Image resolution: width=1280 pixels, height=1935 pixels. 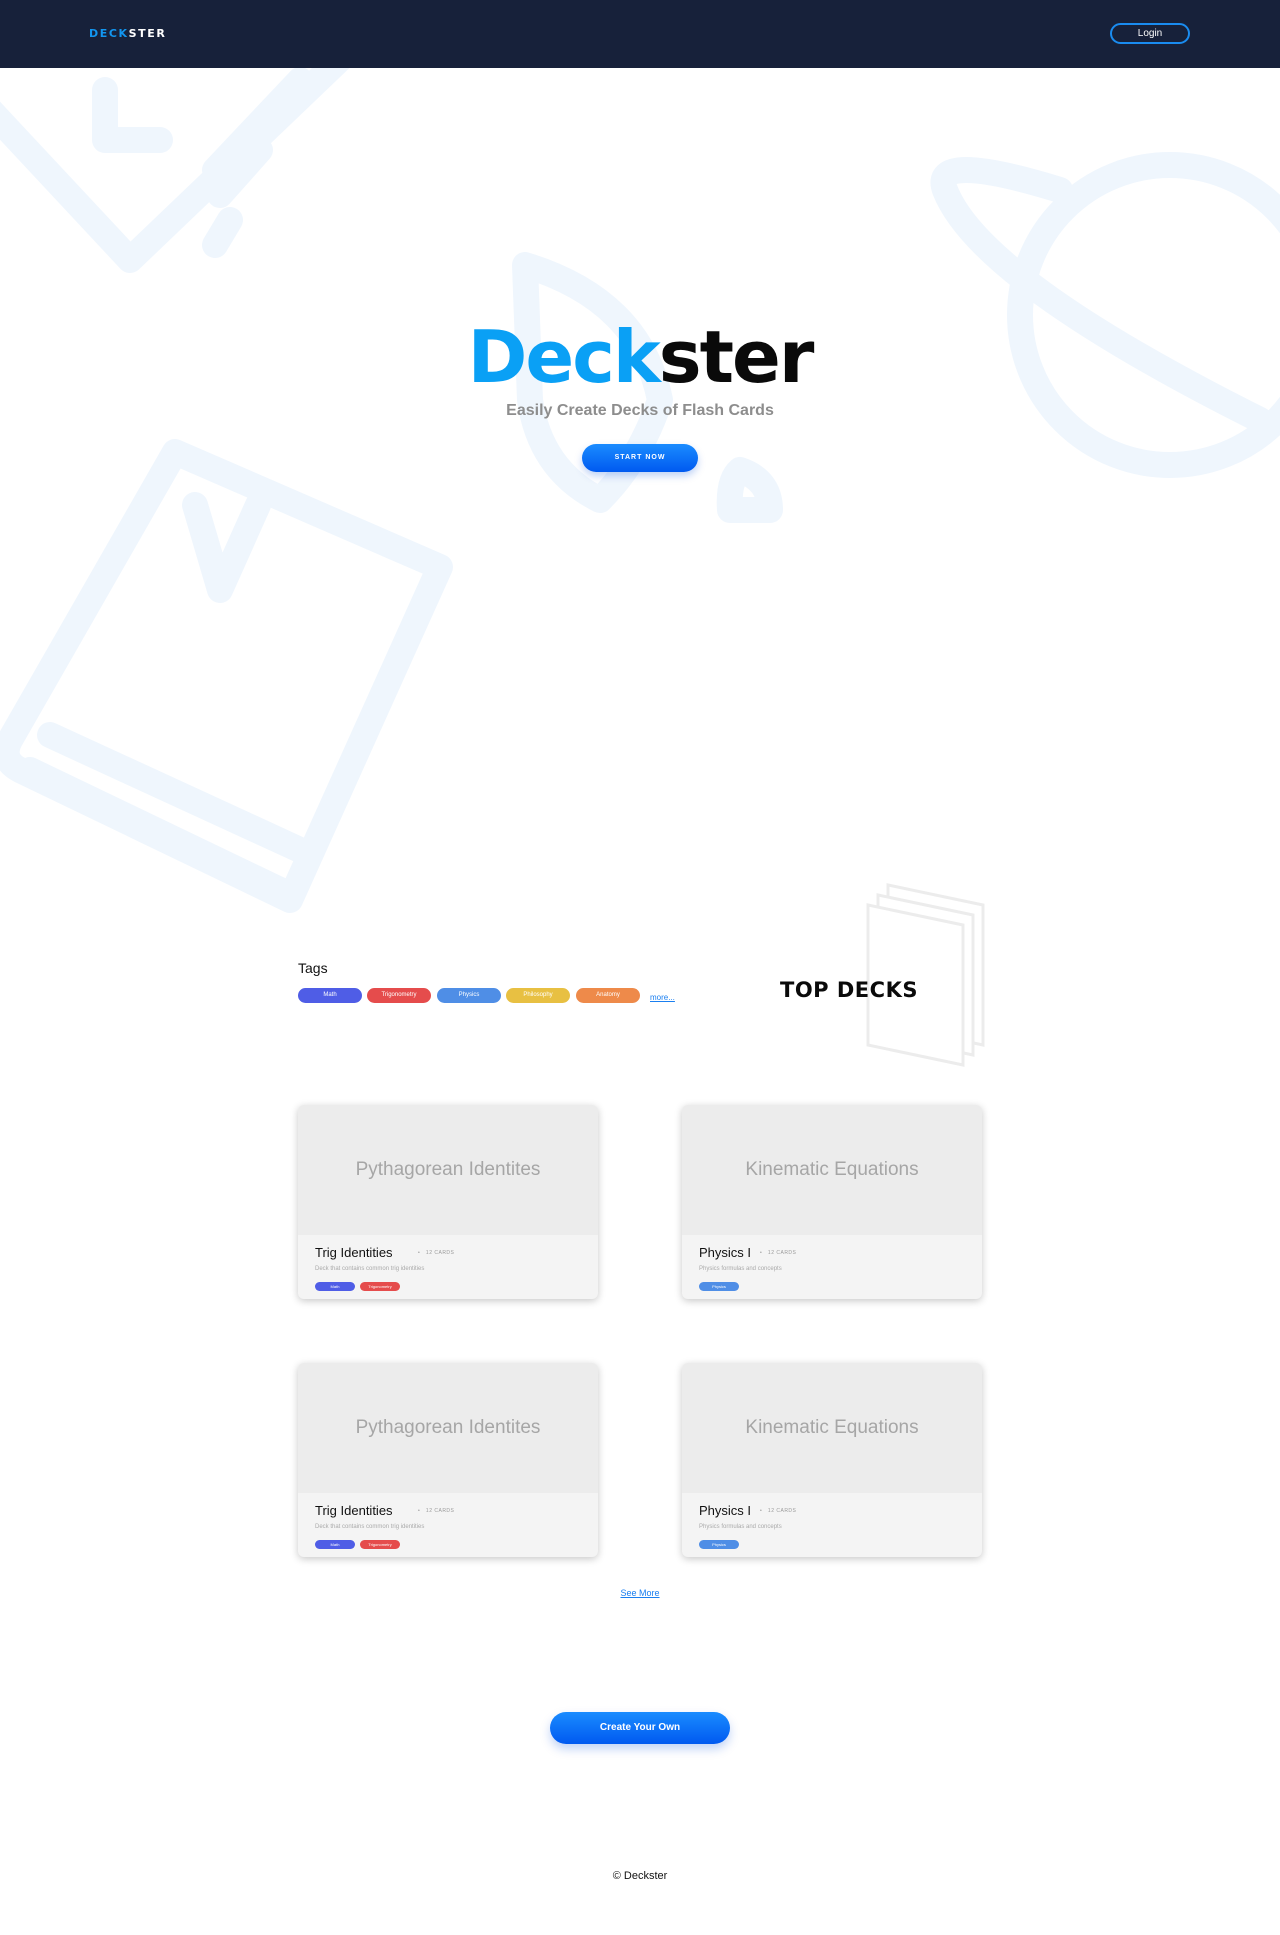 What do you see at coordinates (469, 995) in the screenshot?
I see `tag-physics: Physics` at bounding box center [469, 995].